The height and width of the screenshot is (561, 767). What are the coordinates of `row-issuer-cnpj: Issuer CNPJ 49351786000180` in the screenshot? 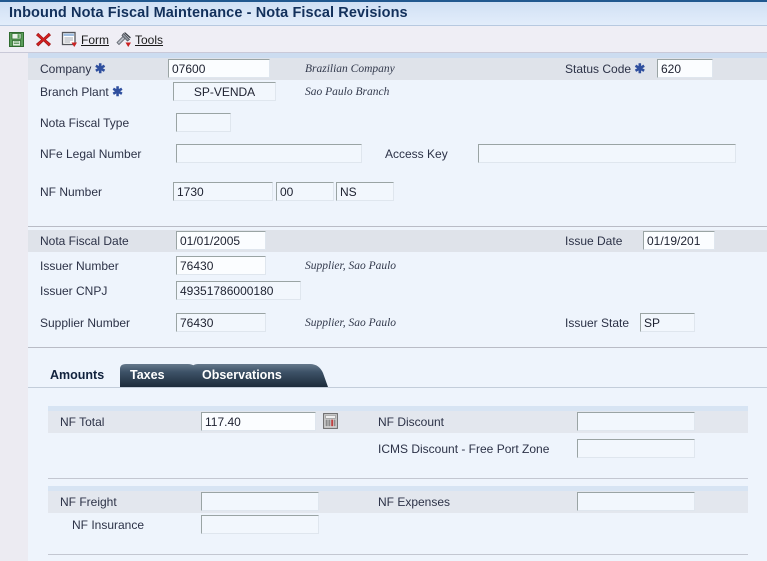 It's located at (397, 291).